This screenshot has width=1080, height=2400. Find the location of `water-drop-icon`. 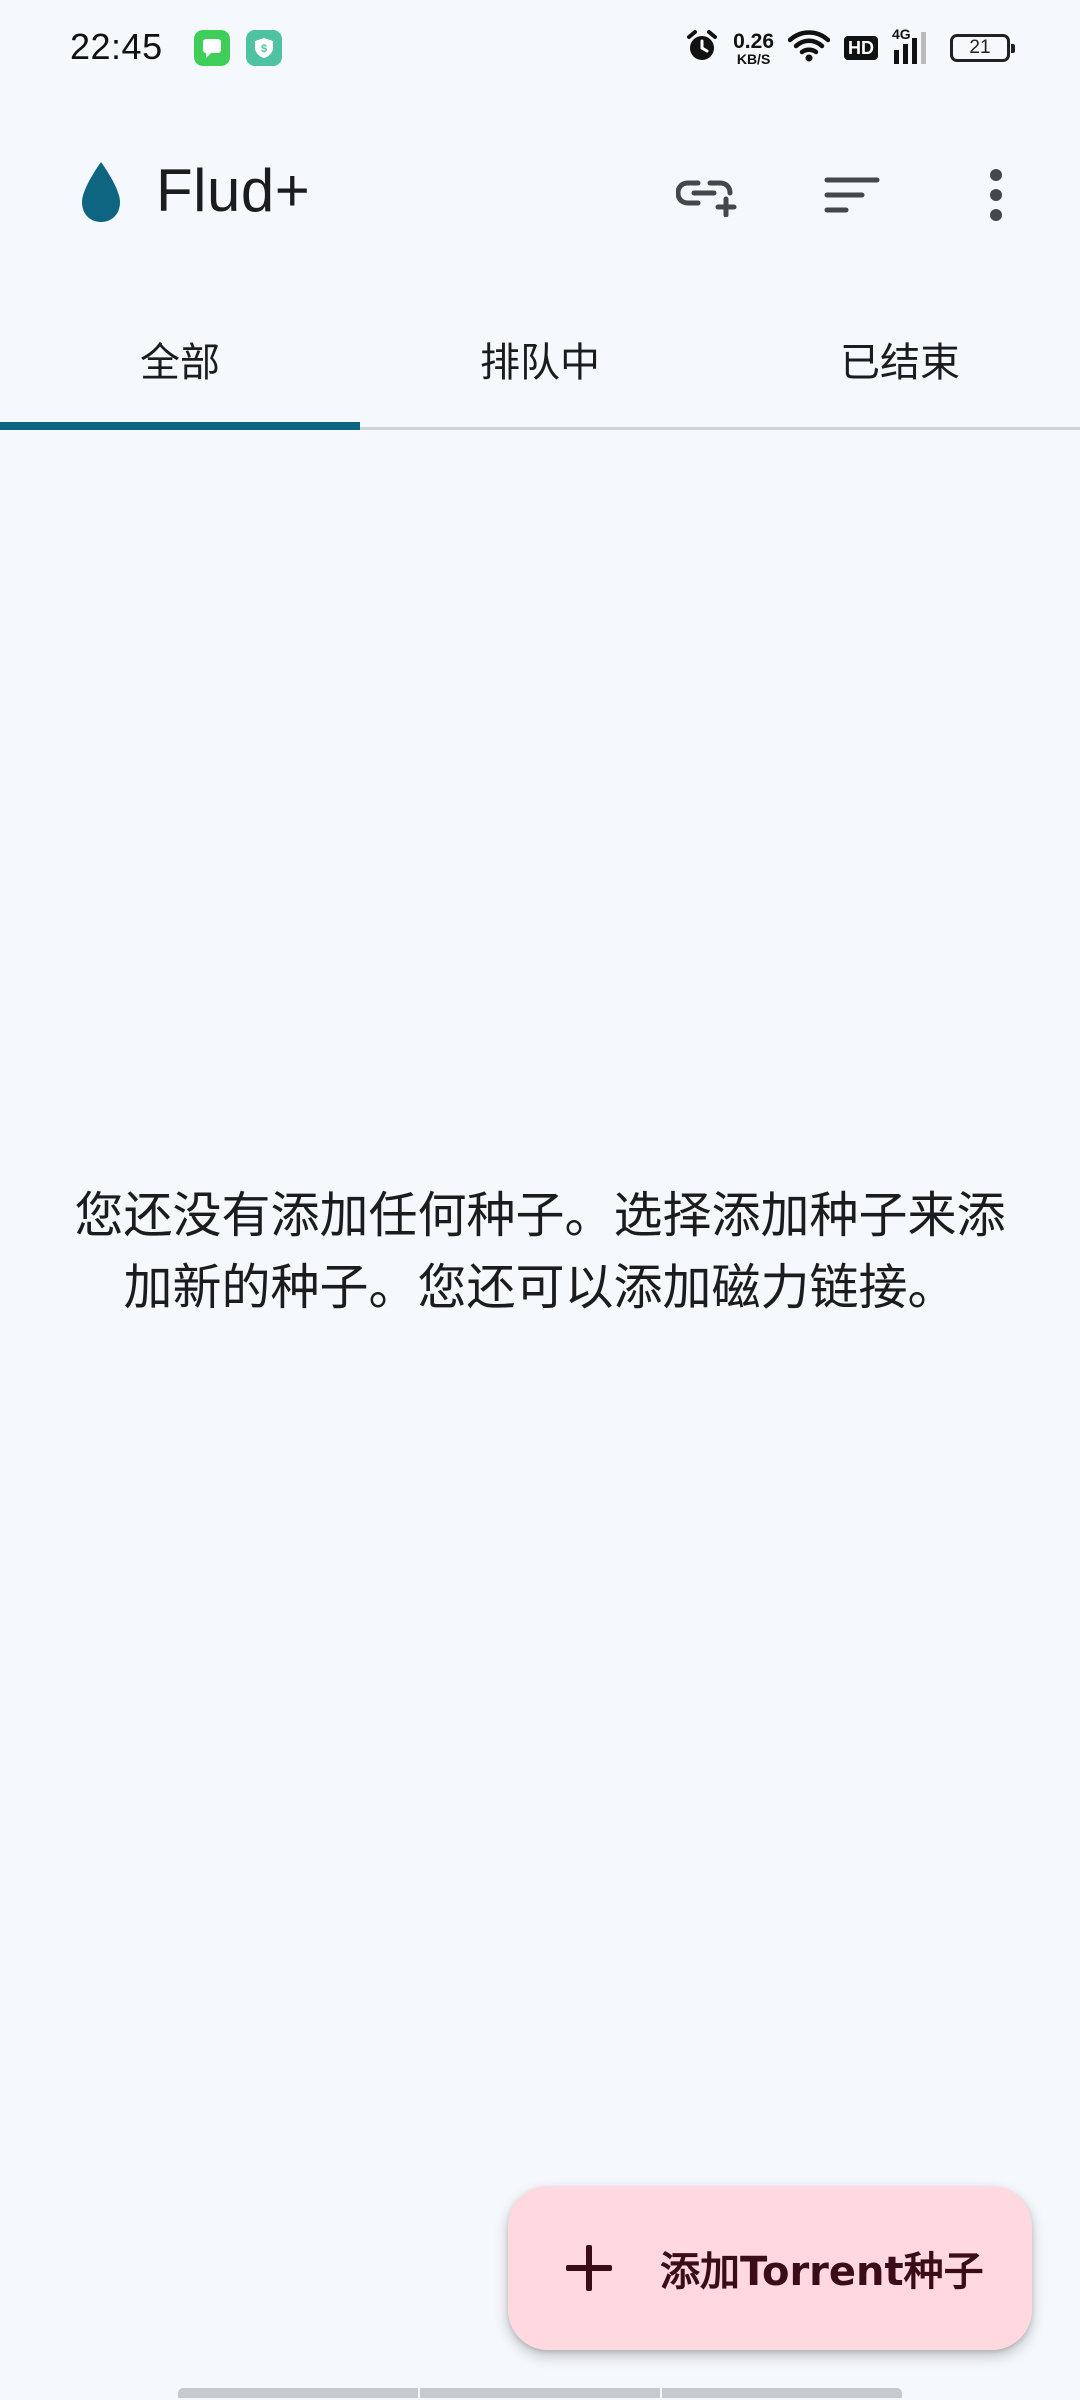

water-drop-icon is located at coordinates (101, 194).